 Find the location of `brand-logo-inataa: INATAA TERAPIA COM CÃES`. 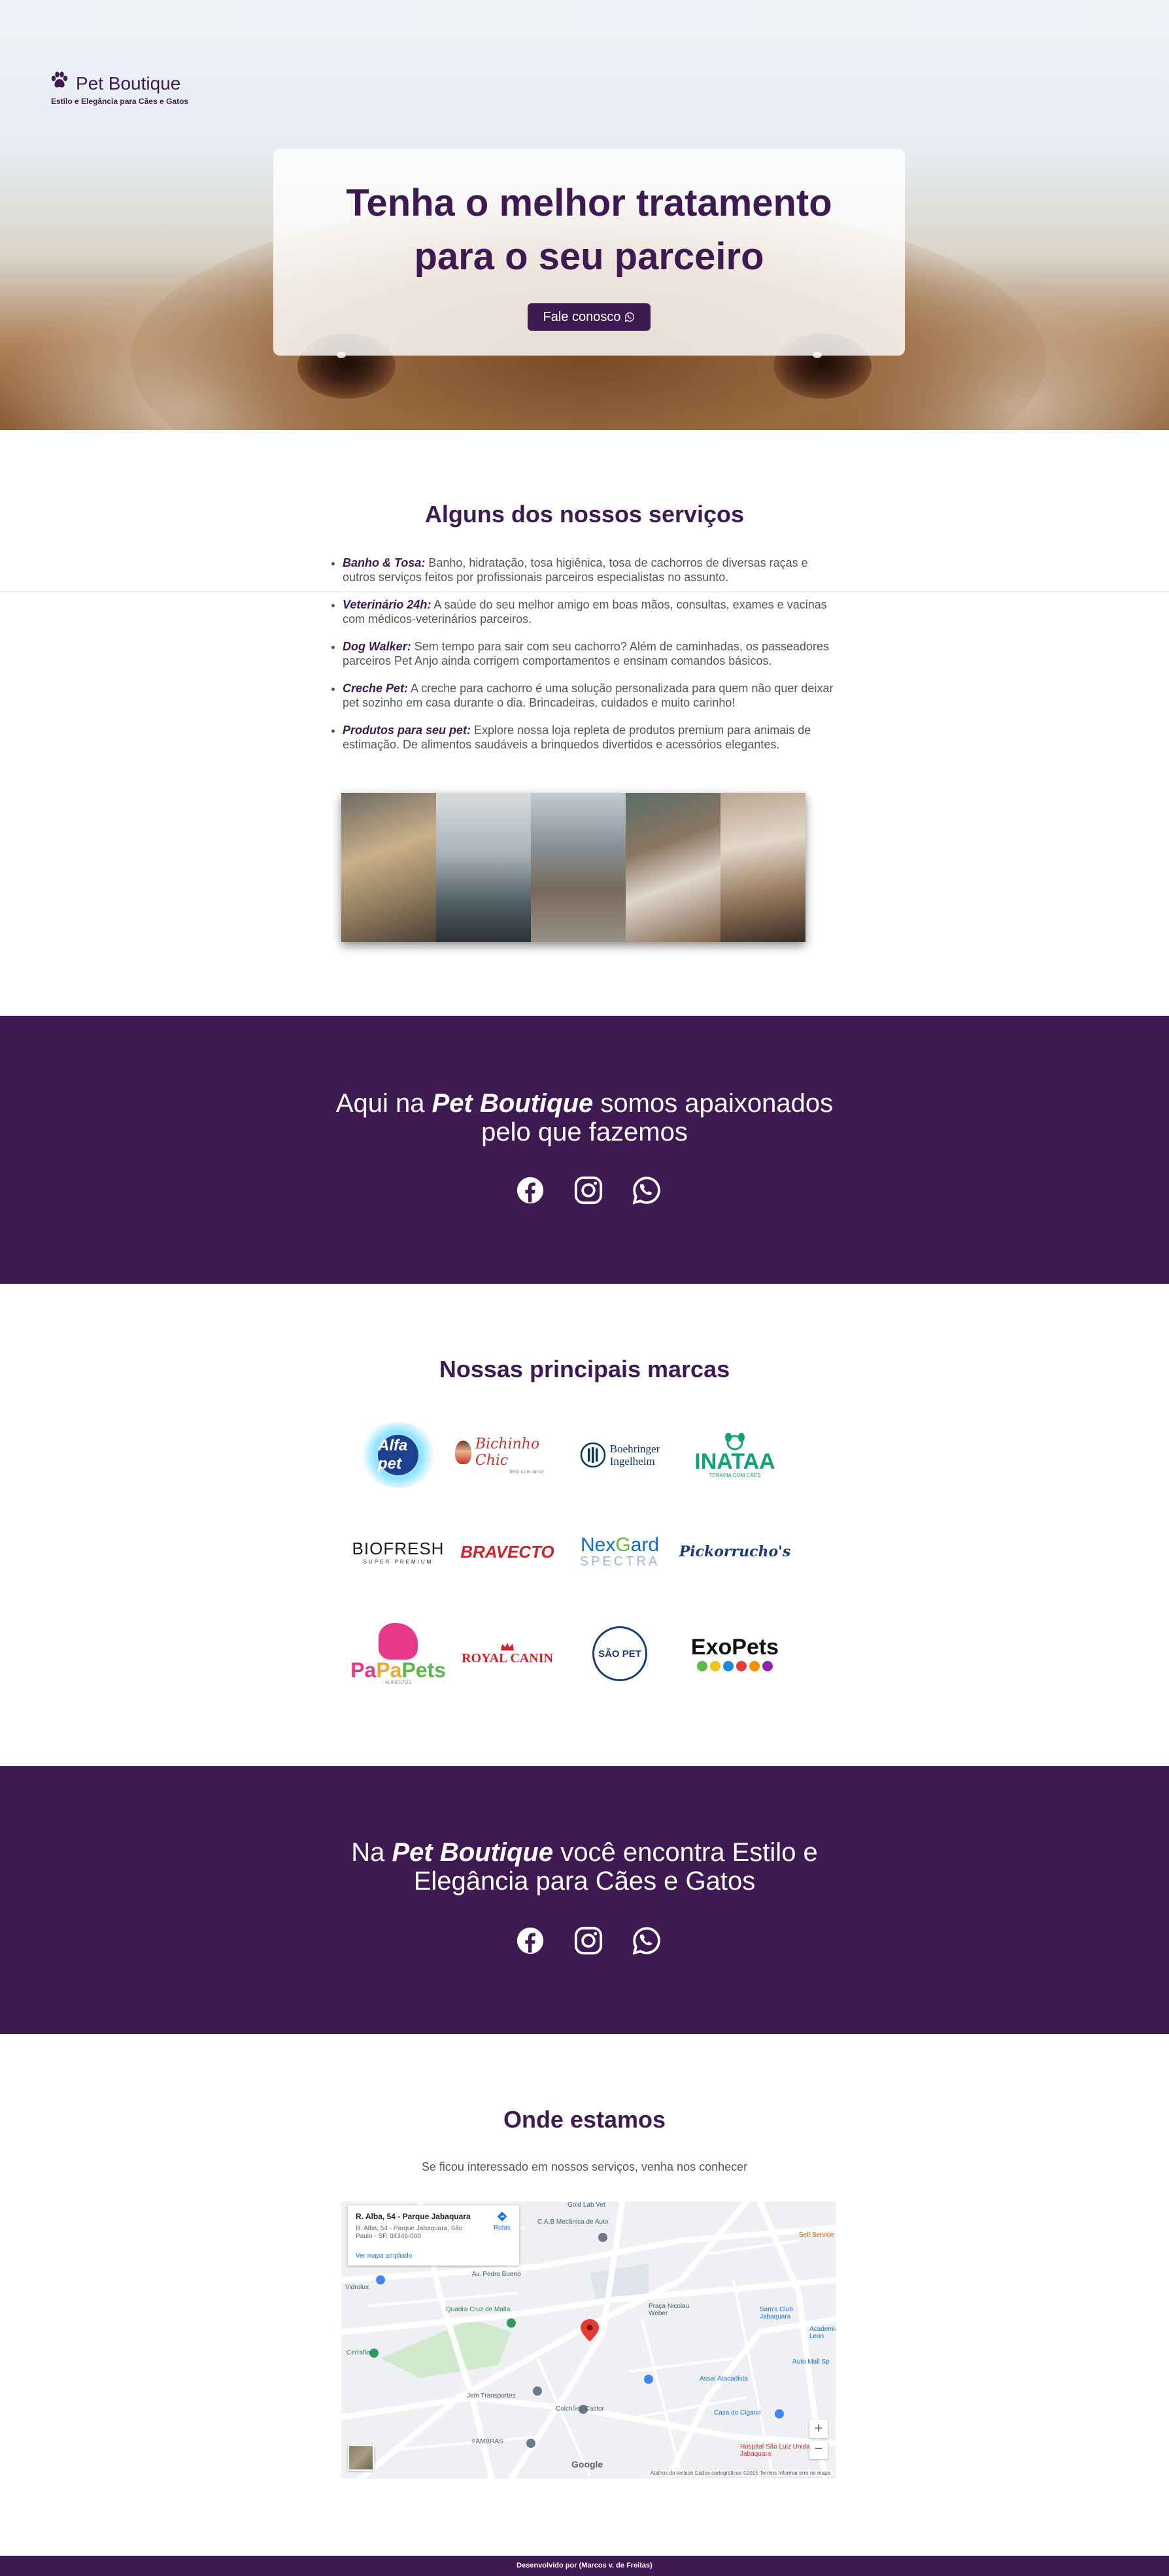

brand-logo-inataa: INATAA TERAPIA COM CÃES is located at coordinates (735, 1455).